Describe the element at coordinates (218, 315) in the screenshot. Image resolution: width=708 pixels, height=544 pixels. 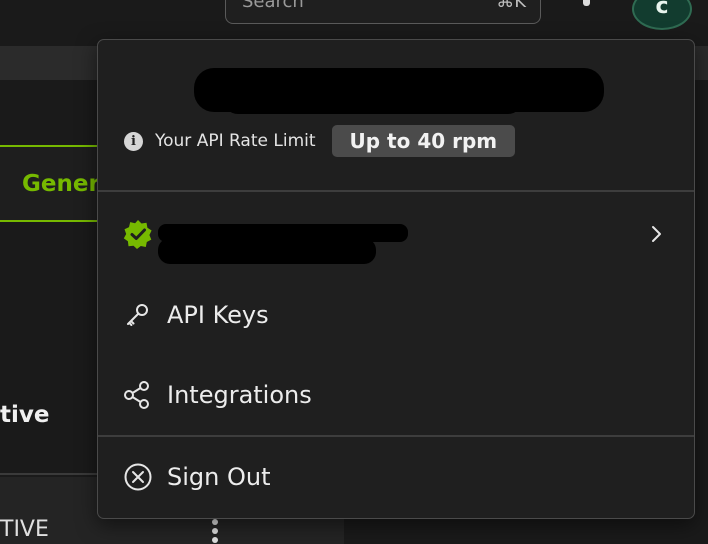
I see `api-keys-label: API Keys` at that location.